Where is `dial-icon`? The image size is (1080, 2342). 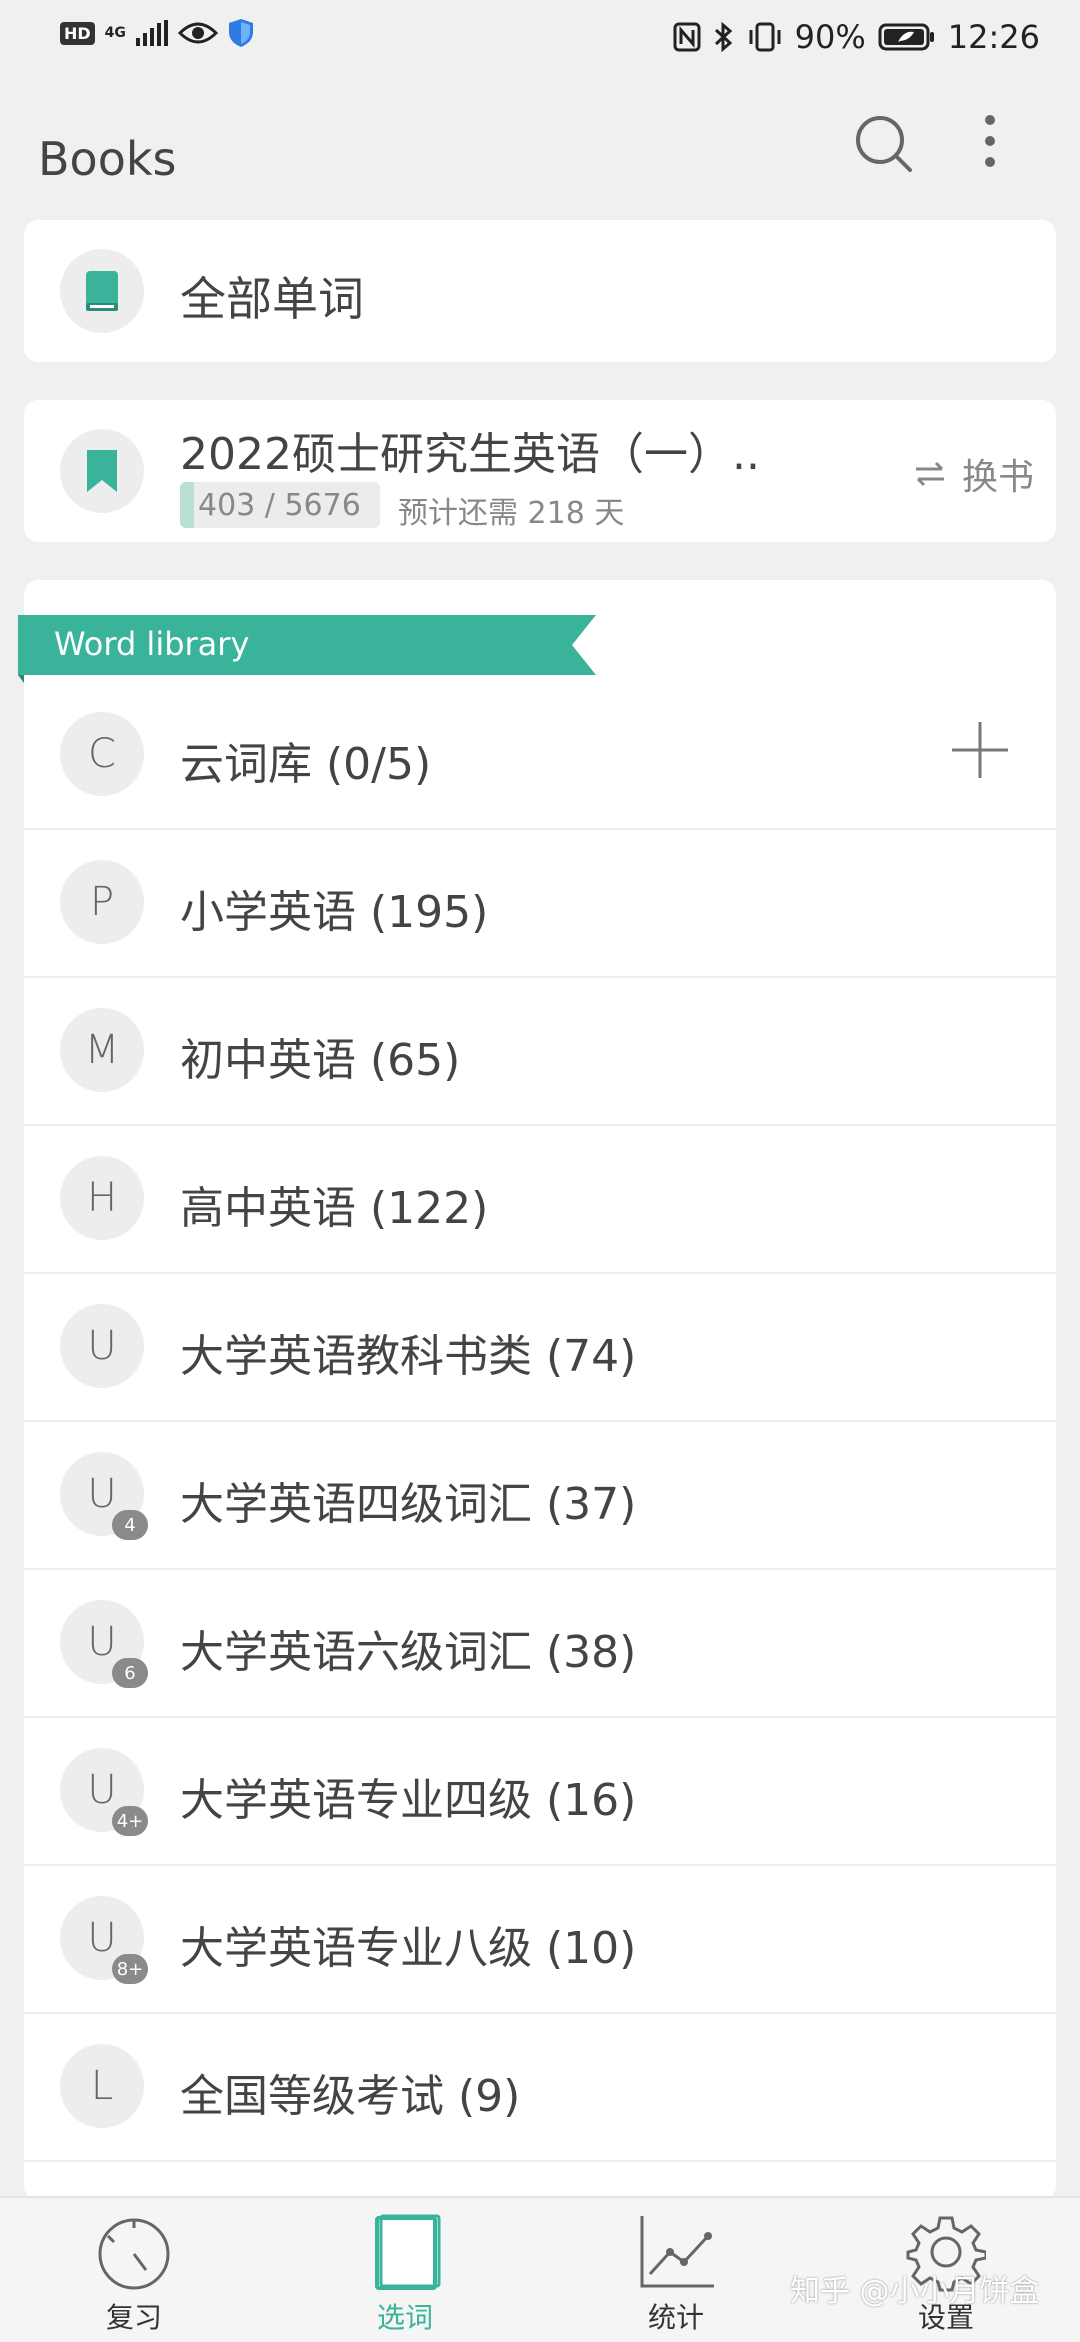 dial-icon is located at coordinates (134, 2254).